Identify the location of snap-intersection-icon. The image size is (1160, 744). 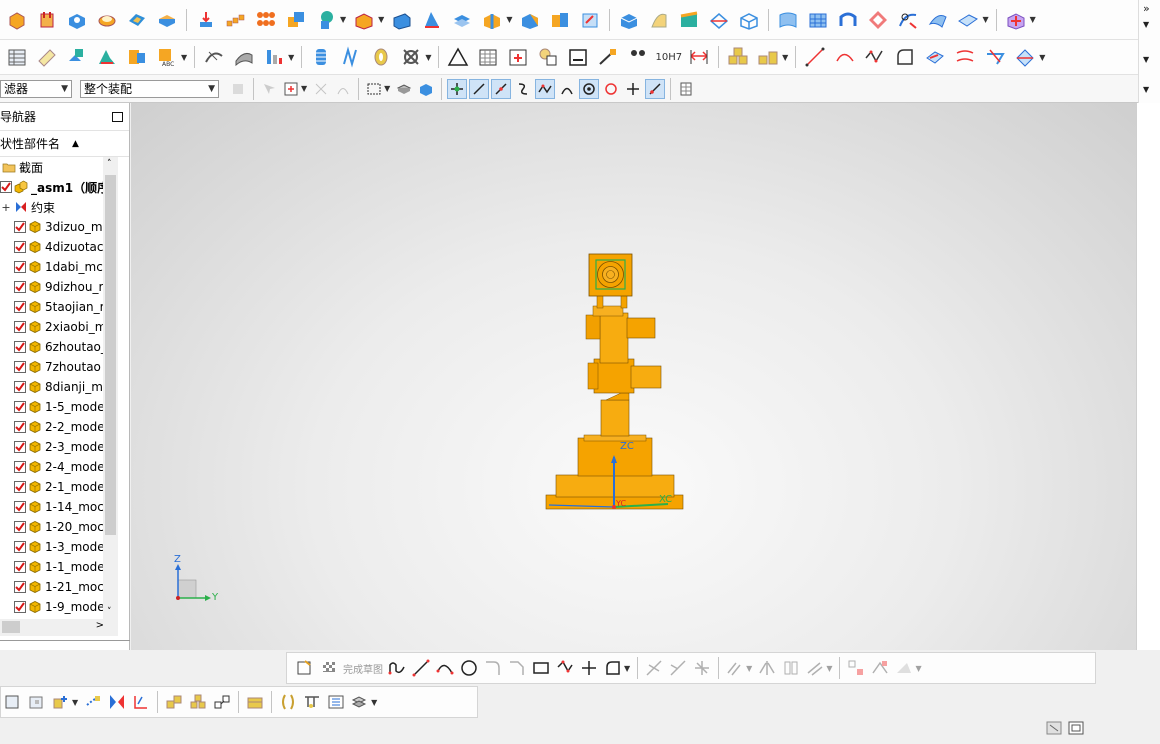
(545, 88).